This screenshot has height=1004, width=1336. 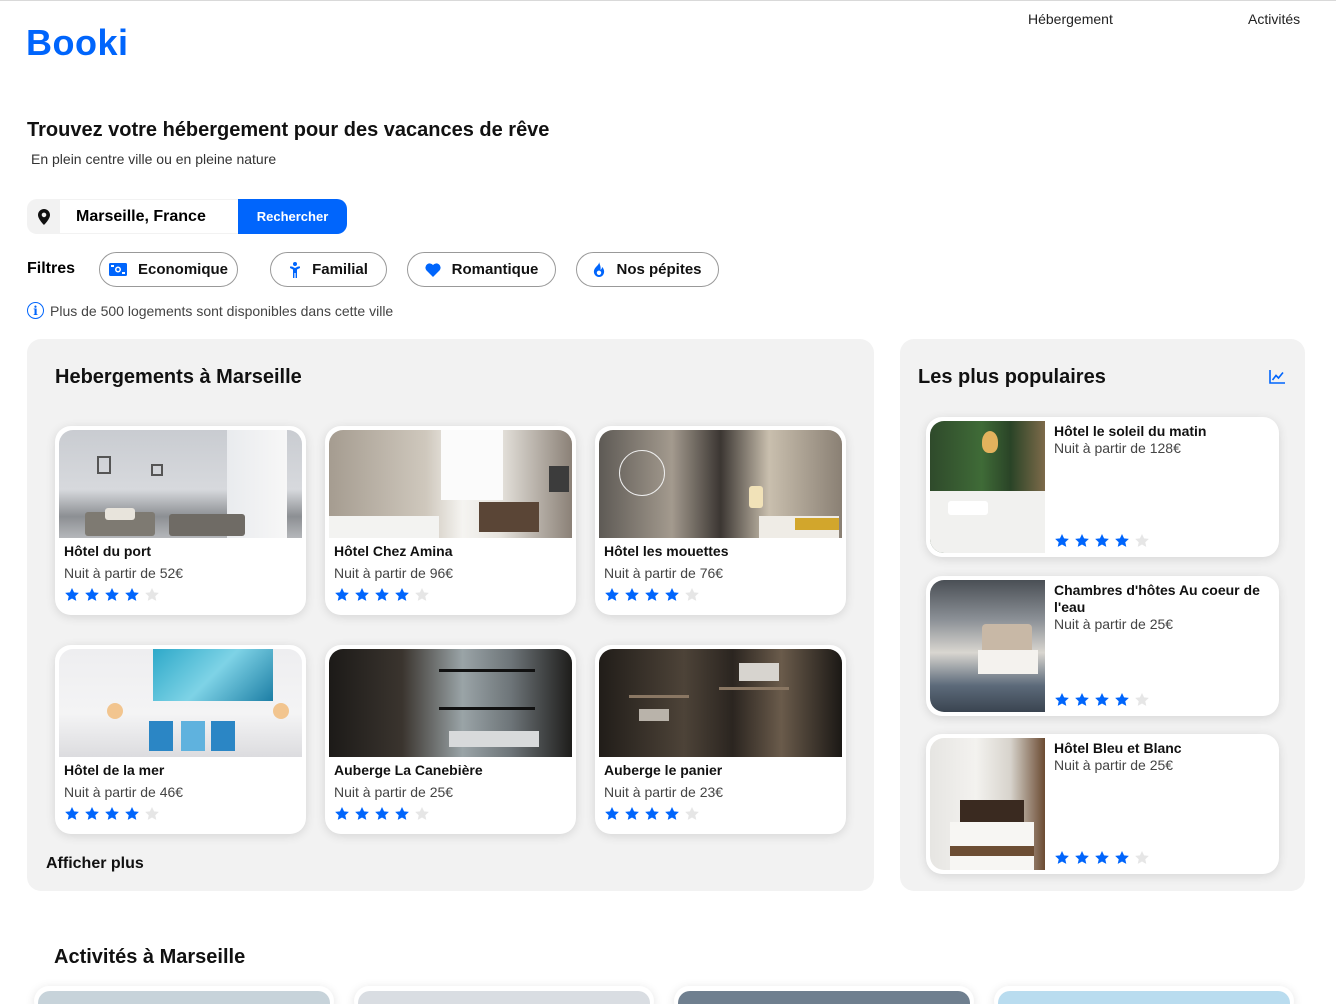 What do you see at coordinates (328, 269) in the screenshot?
I see `filter-familial: Familial` at bounding box center [328, 269].